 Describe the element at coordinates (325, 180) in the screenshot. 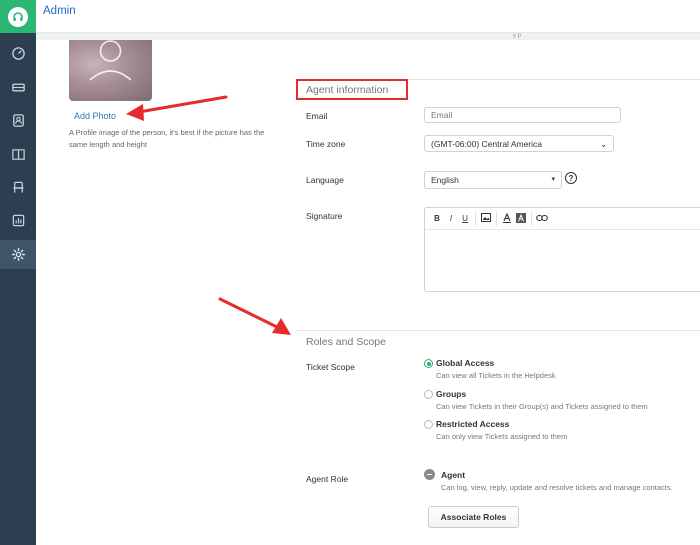

I see `language-label: Language` at that location.